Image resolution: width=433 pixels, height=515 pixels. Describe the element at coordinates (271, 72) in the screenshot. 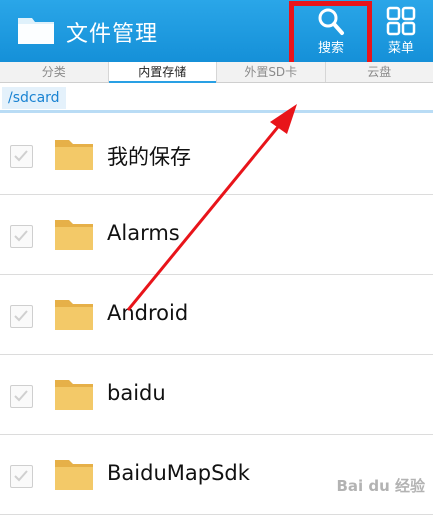

I see `tab-external-sd: 外置SD卡` at that location.